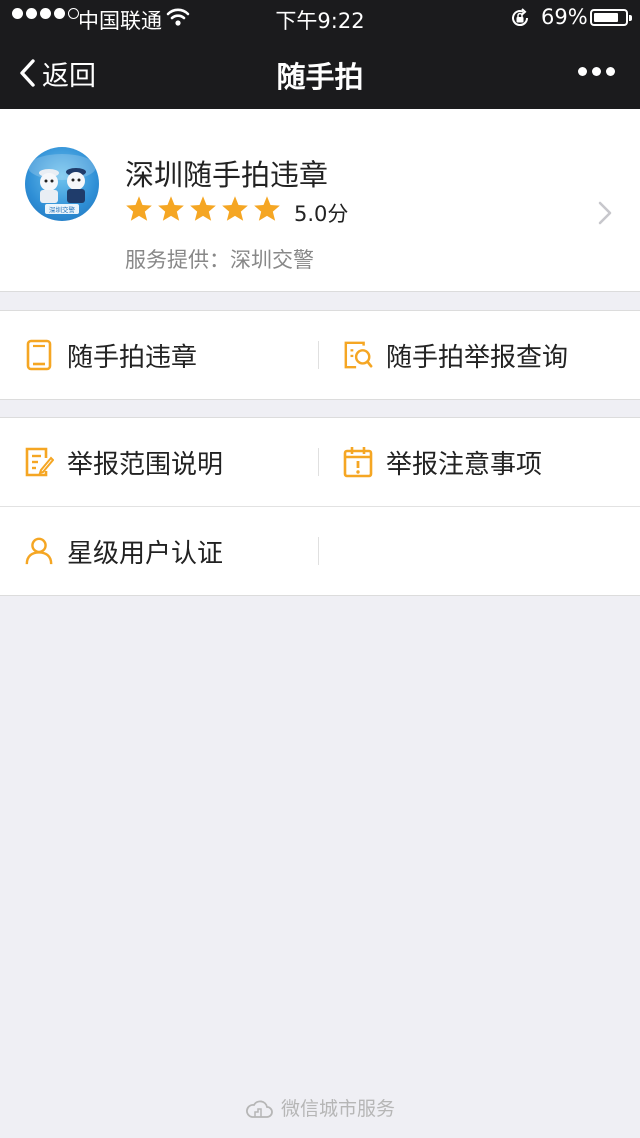 The height and width of the screenshot is (1138, 640). I want to click on menu-item-report-query: 随手拍举报查询, so click(480, 355).